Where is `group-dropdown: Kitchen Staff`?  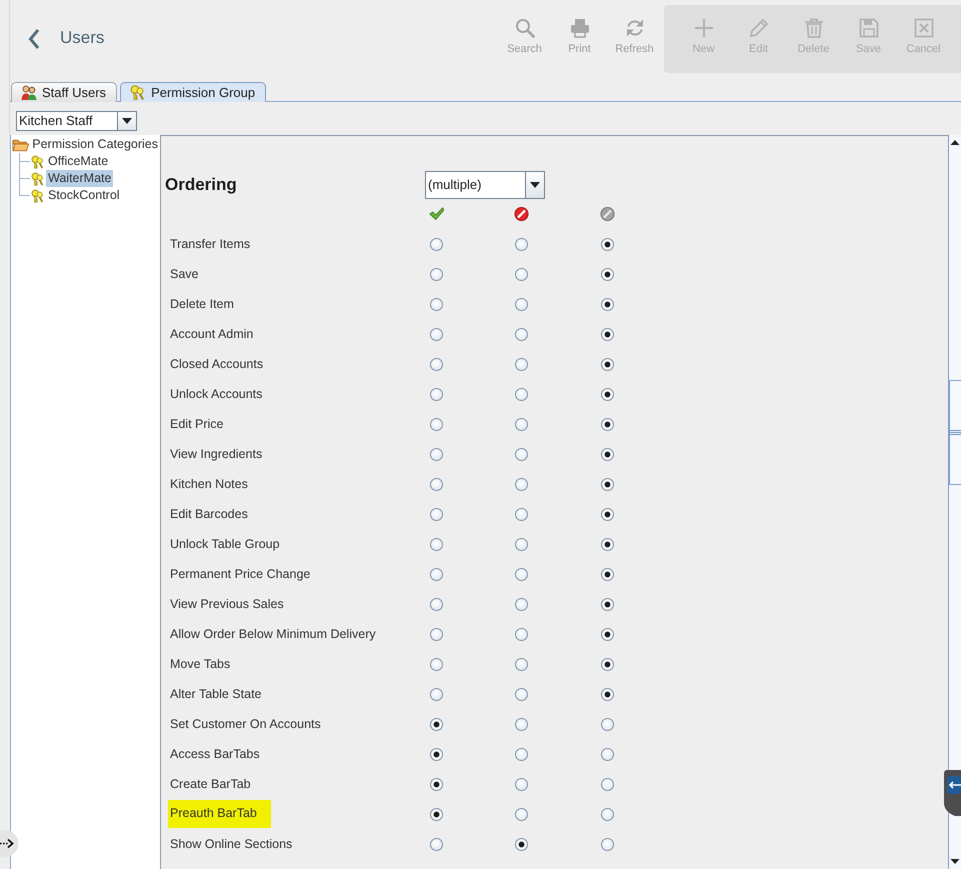
group-dropdown: Kitchen Staff is located at coordinates (76, 121).